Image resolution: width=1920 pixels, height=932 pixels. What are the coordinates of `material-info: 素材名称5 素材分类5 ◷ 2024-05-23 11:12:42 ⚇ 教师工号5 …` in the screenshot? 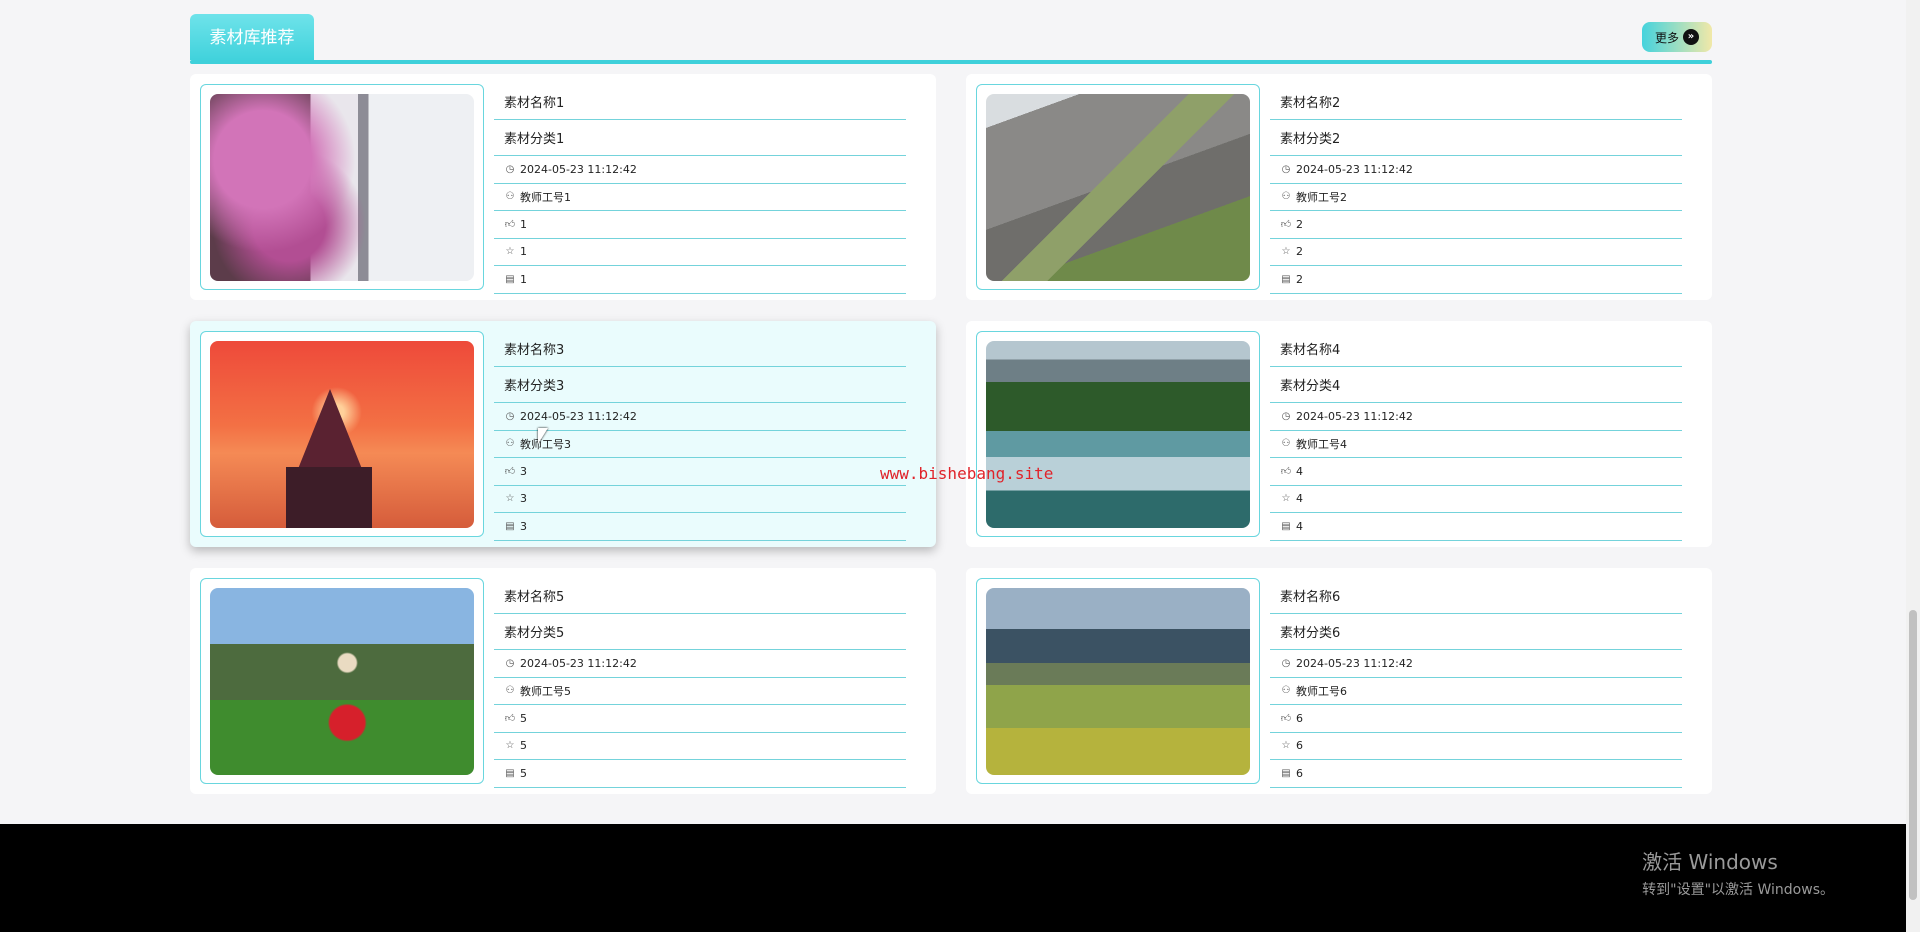 It's located at (700, 683).